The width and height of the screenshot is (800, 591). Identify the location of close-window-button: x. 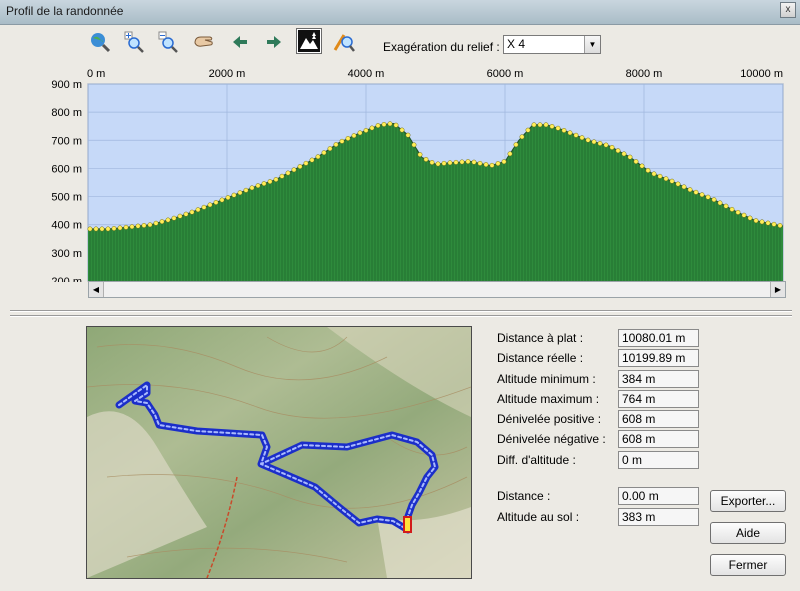
(788, 10).